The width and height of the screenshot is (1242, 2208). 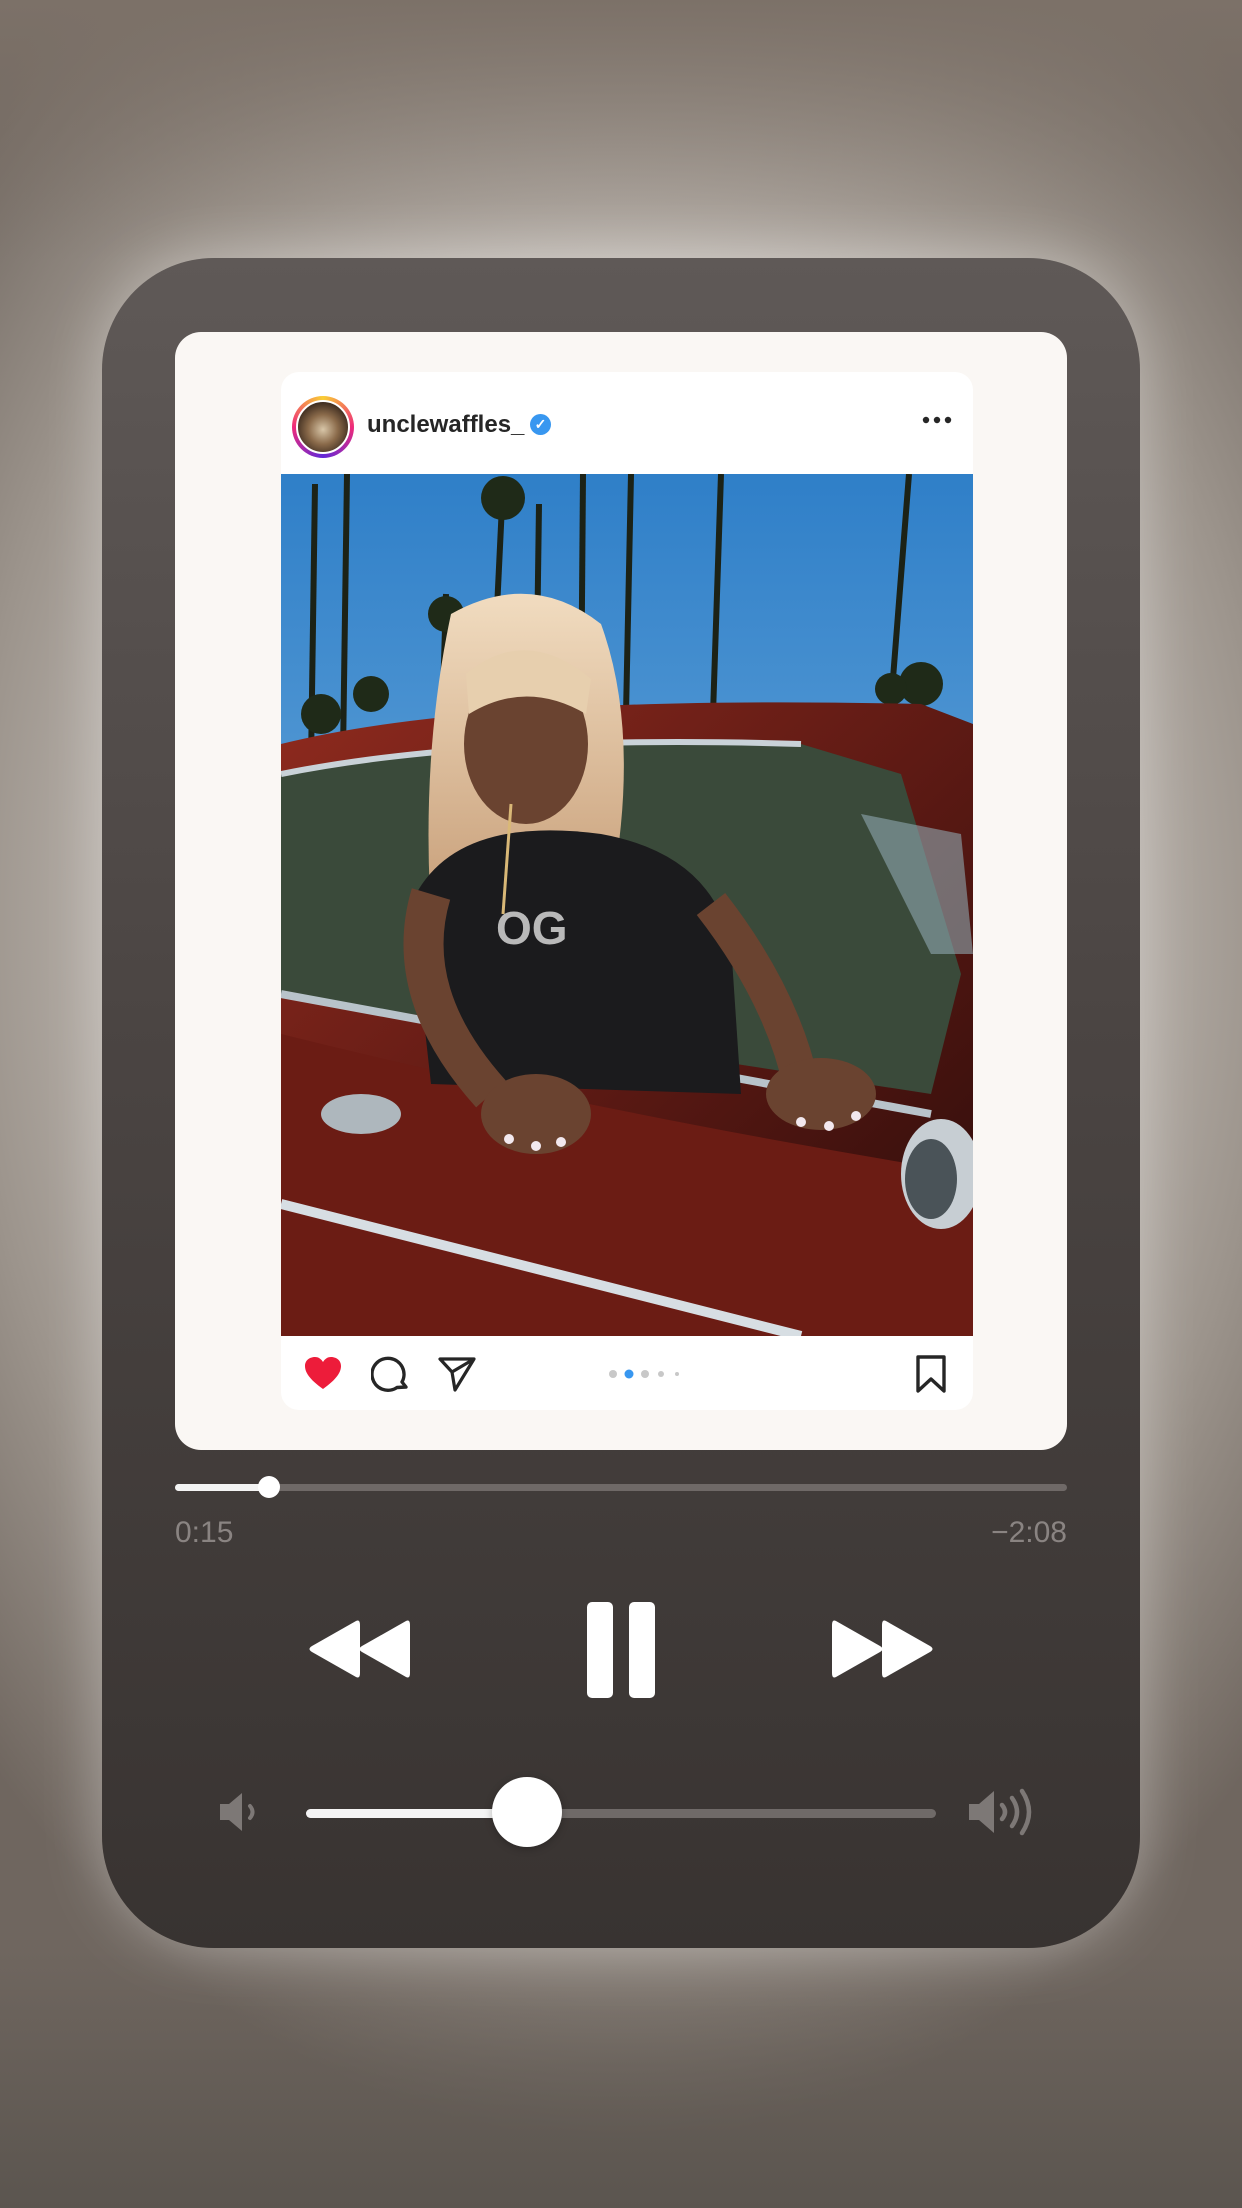 I want to click on remaining-time: −2:08, so click(x=1029, y=1532).